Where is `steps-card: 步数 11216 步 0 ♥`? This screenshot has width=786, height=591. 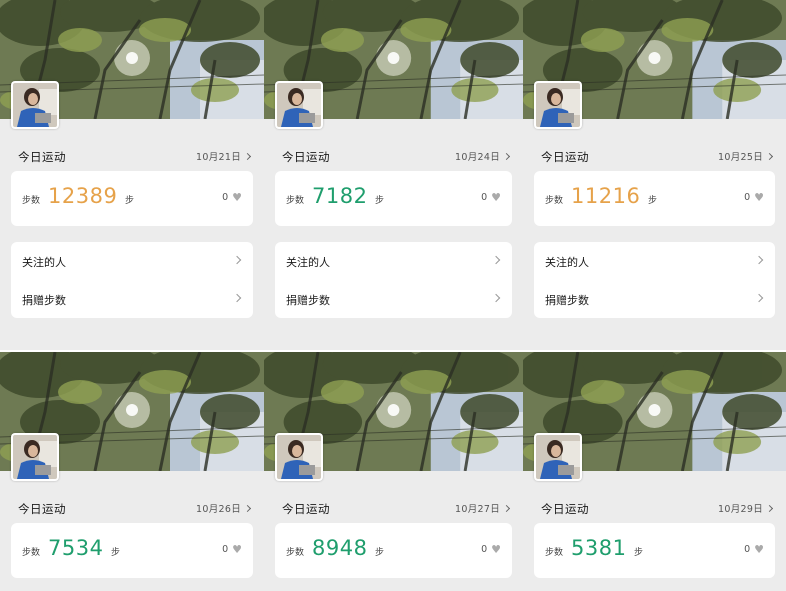 steps-card: 步数 11216 步 0 ♥ is located at coordinates (654, 198).